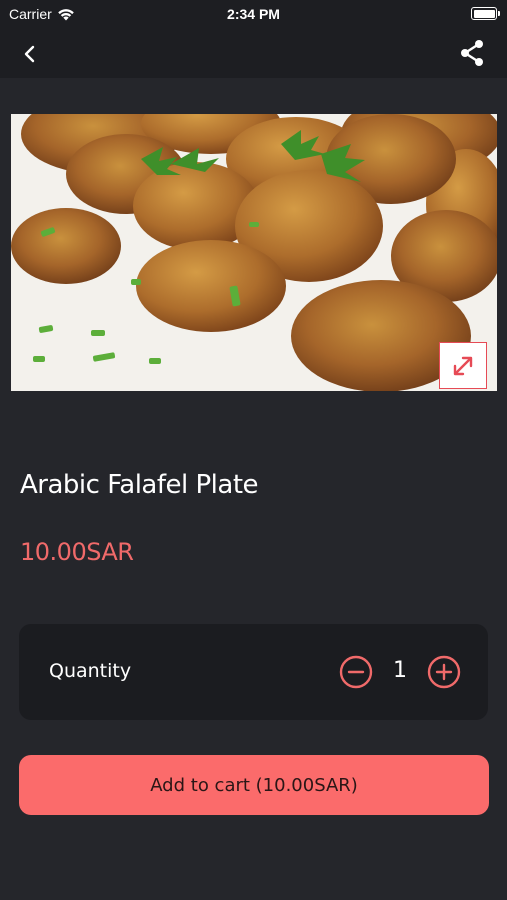 Image resolution: width=507 pixels, height=900 pixels. What do you see at coordinates (253, 672) in the screenshot?
I see `quantity-card: Quantity 1` at bounding box center [253, 672].